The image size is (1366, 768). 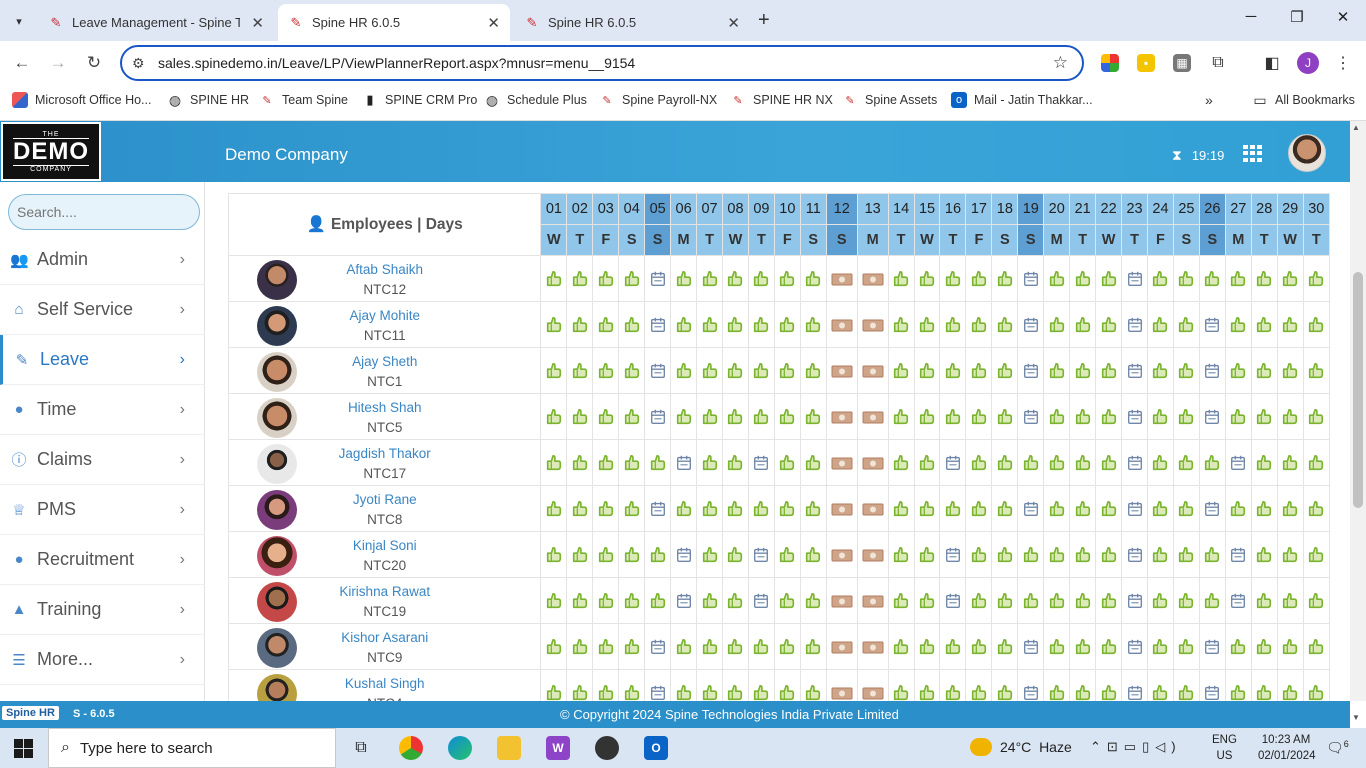 I want to click on tab-search-chevron-icon: ▾, so click(x=19, y=21).